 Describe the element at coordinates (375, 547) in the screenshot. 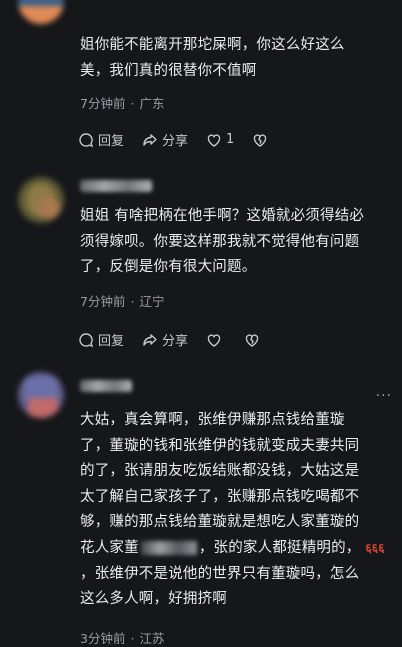

I see `emoji-666: ६६६` at that location.